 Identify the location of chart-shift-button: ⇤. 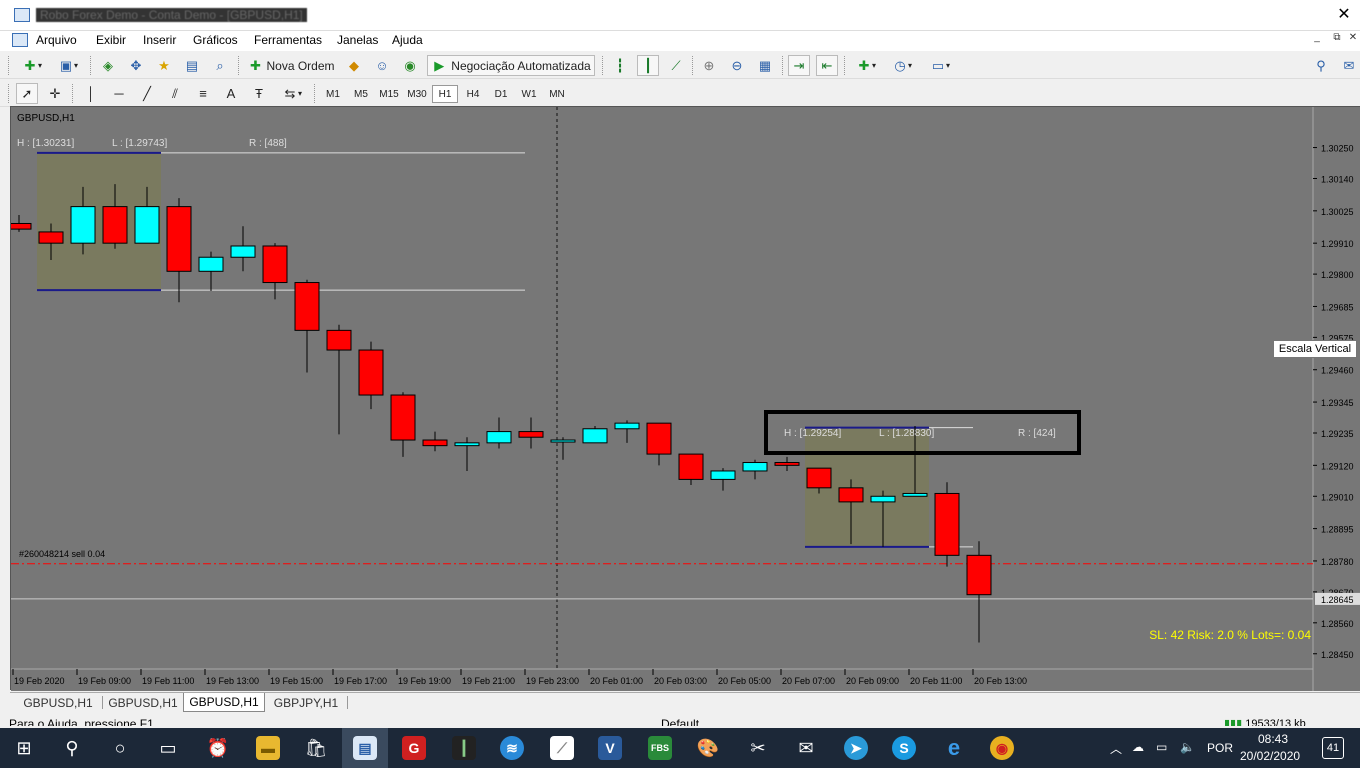
(827, 65).